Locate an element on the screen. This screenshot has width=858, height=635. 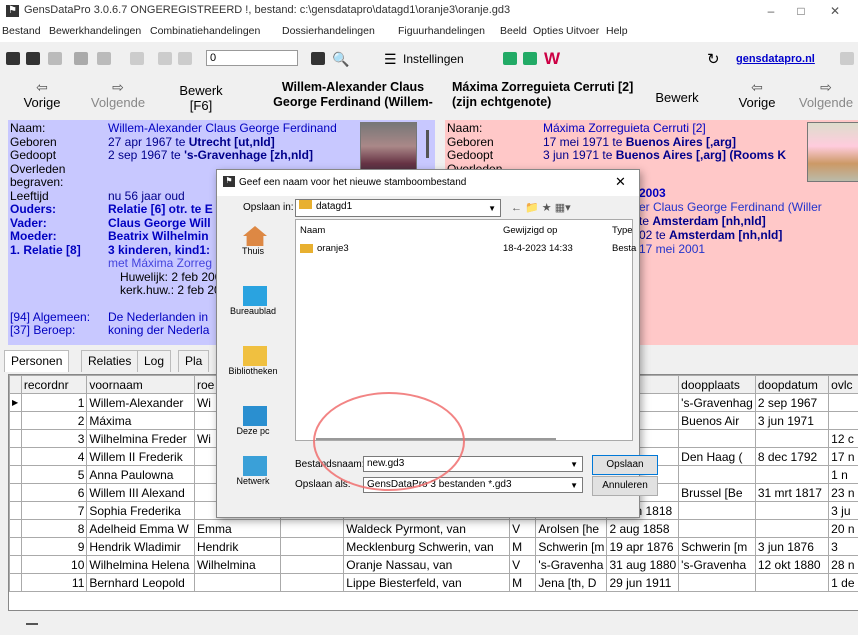
tab-plaatsen: Pla is located at coordinates (194, 361).